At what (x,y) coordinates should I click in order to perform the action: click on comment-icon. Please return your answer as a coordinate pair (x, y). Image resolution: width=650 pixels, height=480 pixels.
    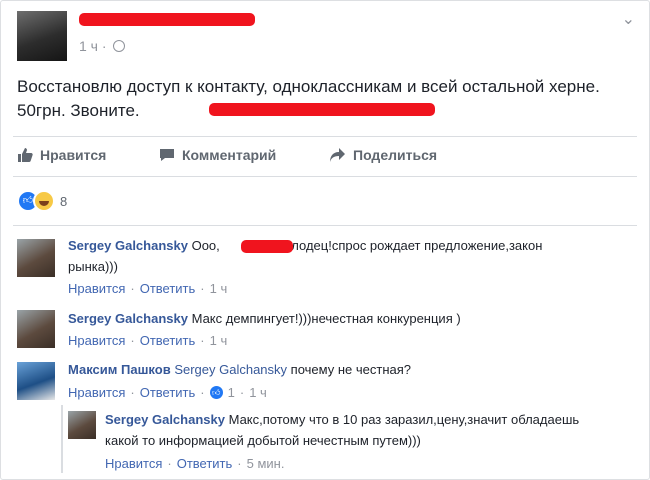
    Looking at the image, I should click on (167, 155).